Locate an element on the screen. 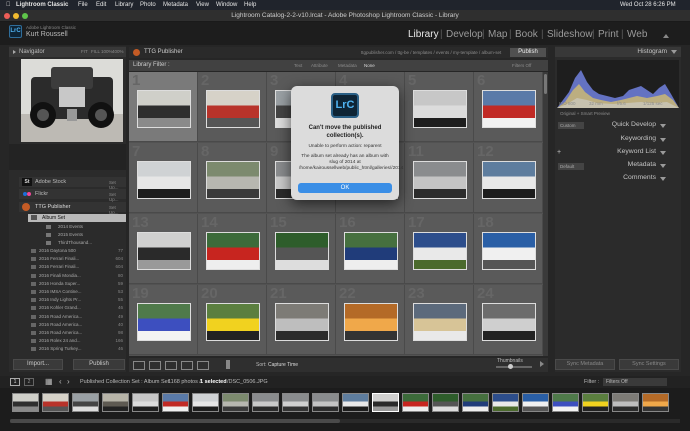  slider-thumb is located at coordinates (510, 366).